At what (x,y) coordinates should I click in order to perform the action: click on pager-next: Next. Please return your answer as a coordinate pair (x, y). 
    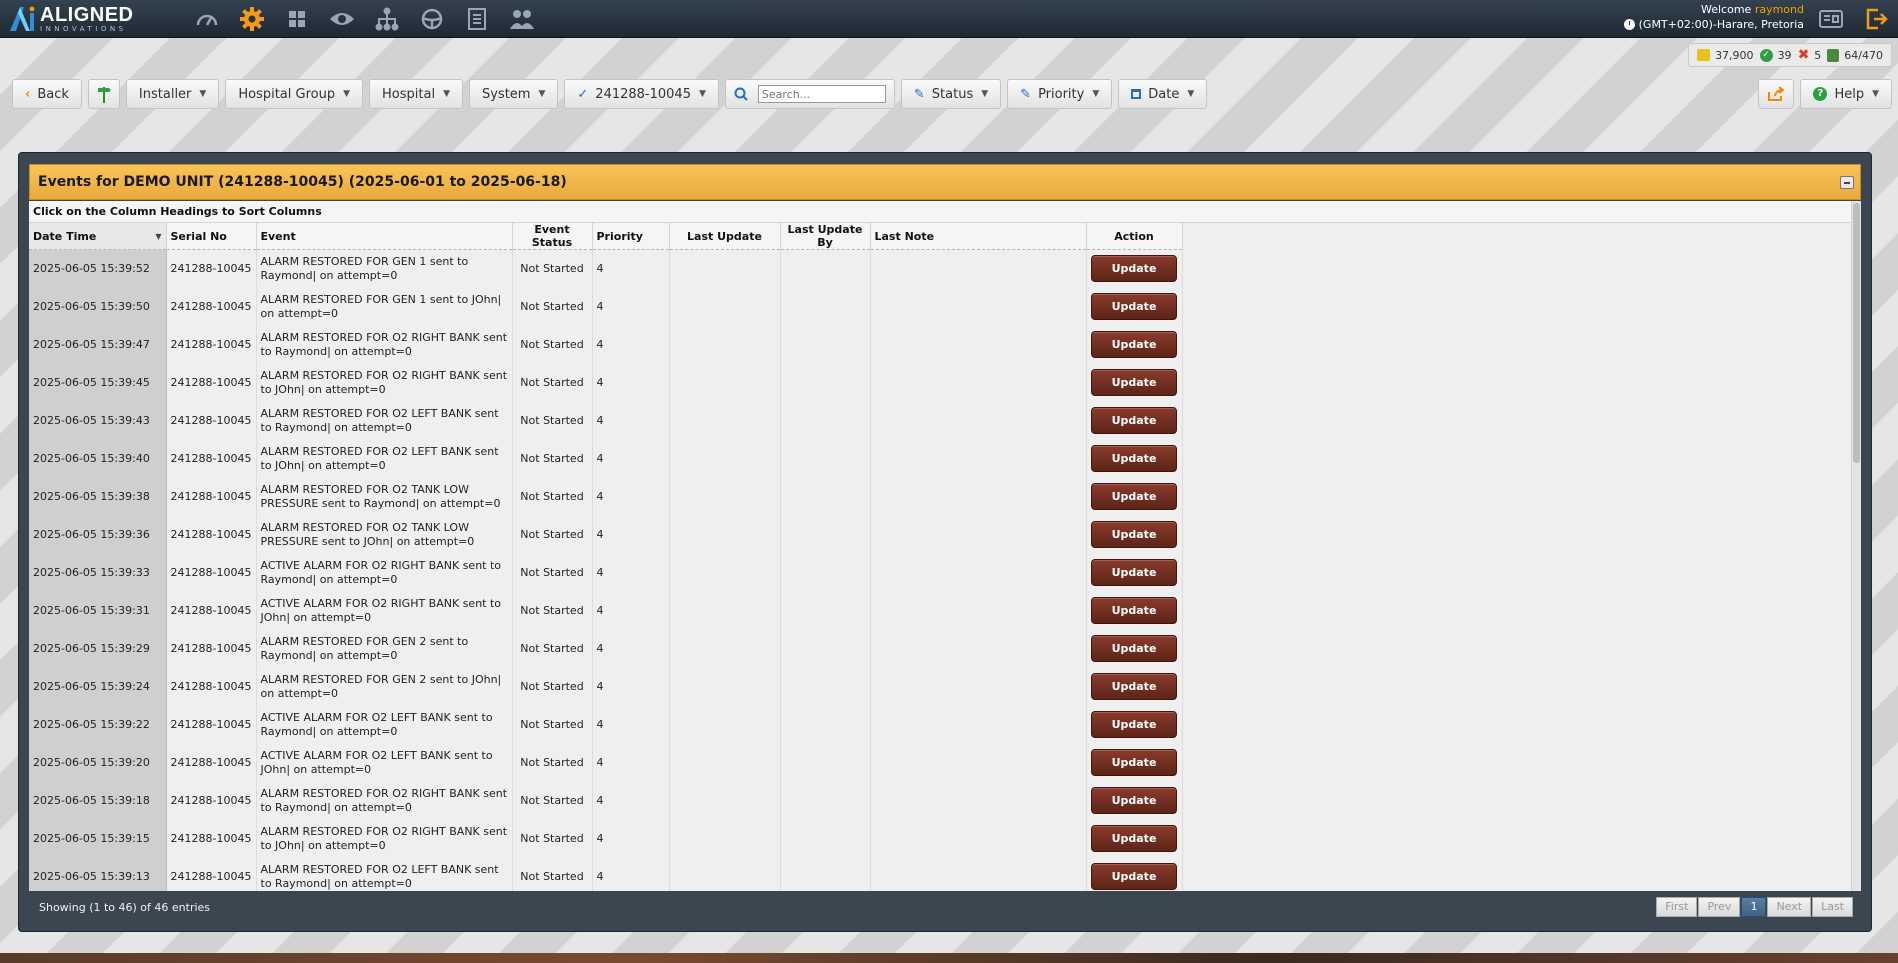
    Looking at the image, I should click on (1789, 907).